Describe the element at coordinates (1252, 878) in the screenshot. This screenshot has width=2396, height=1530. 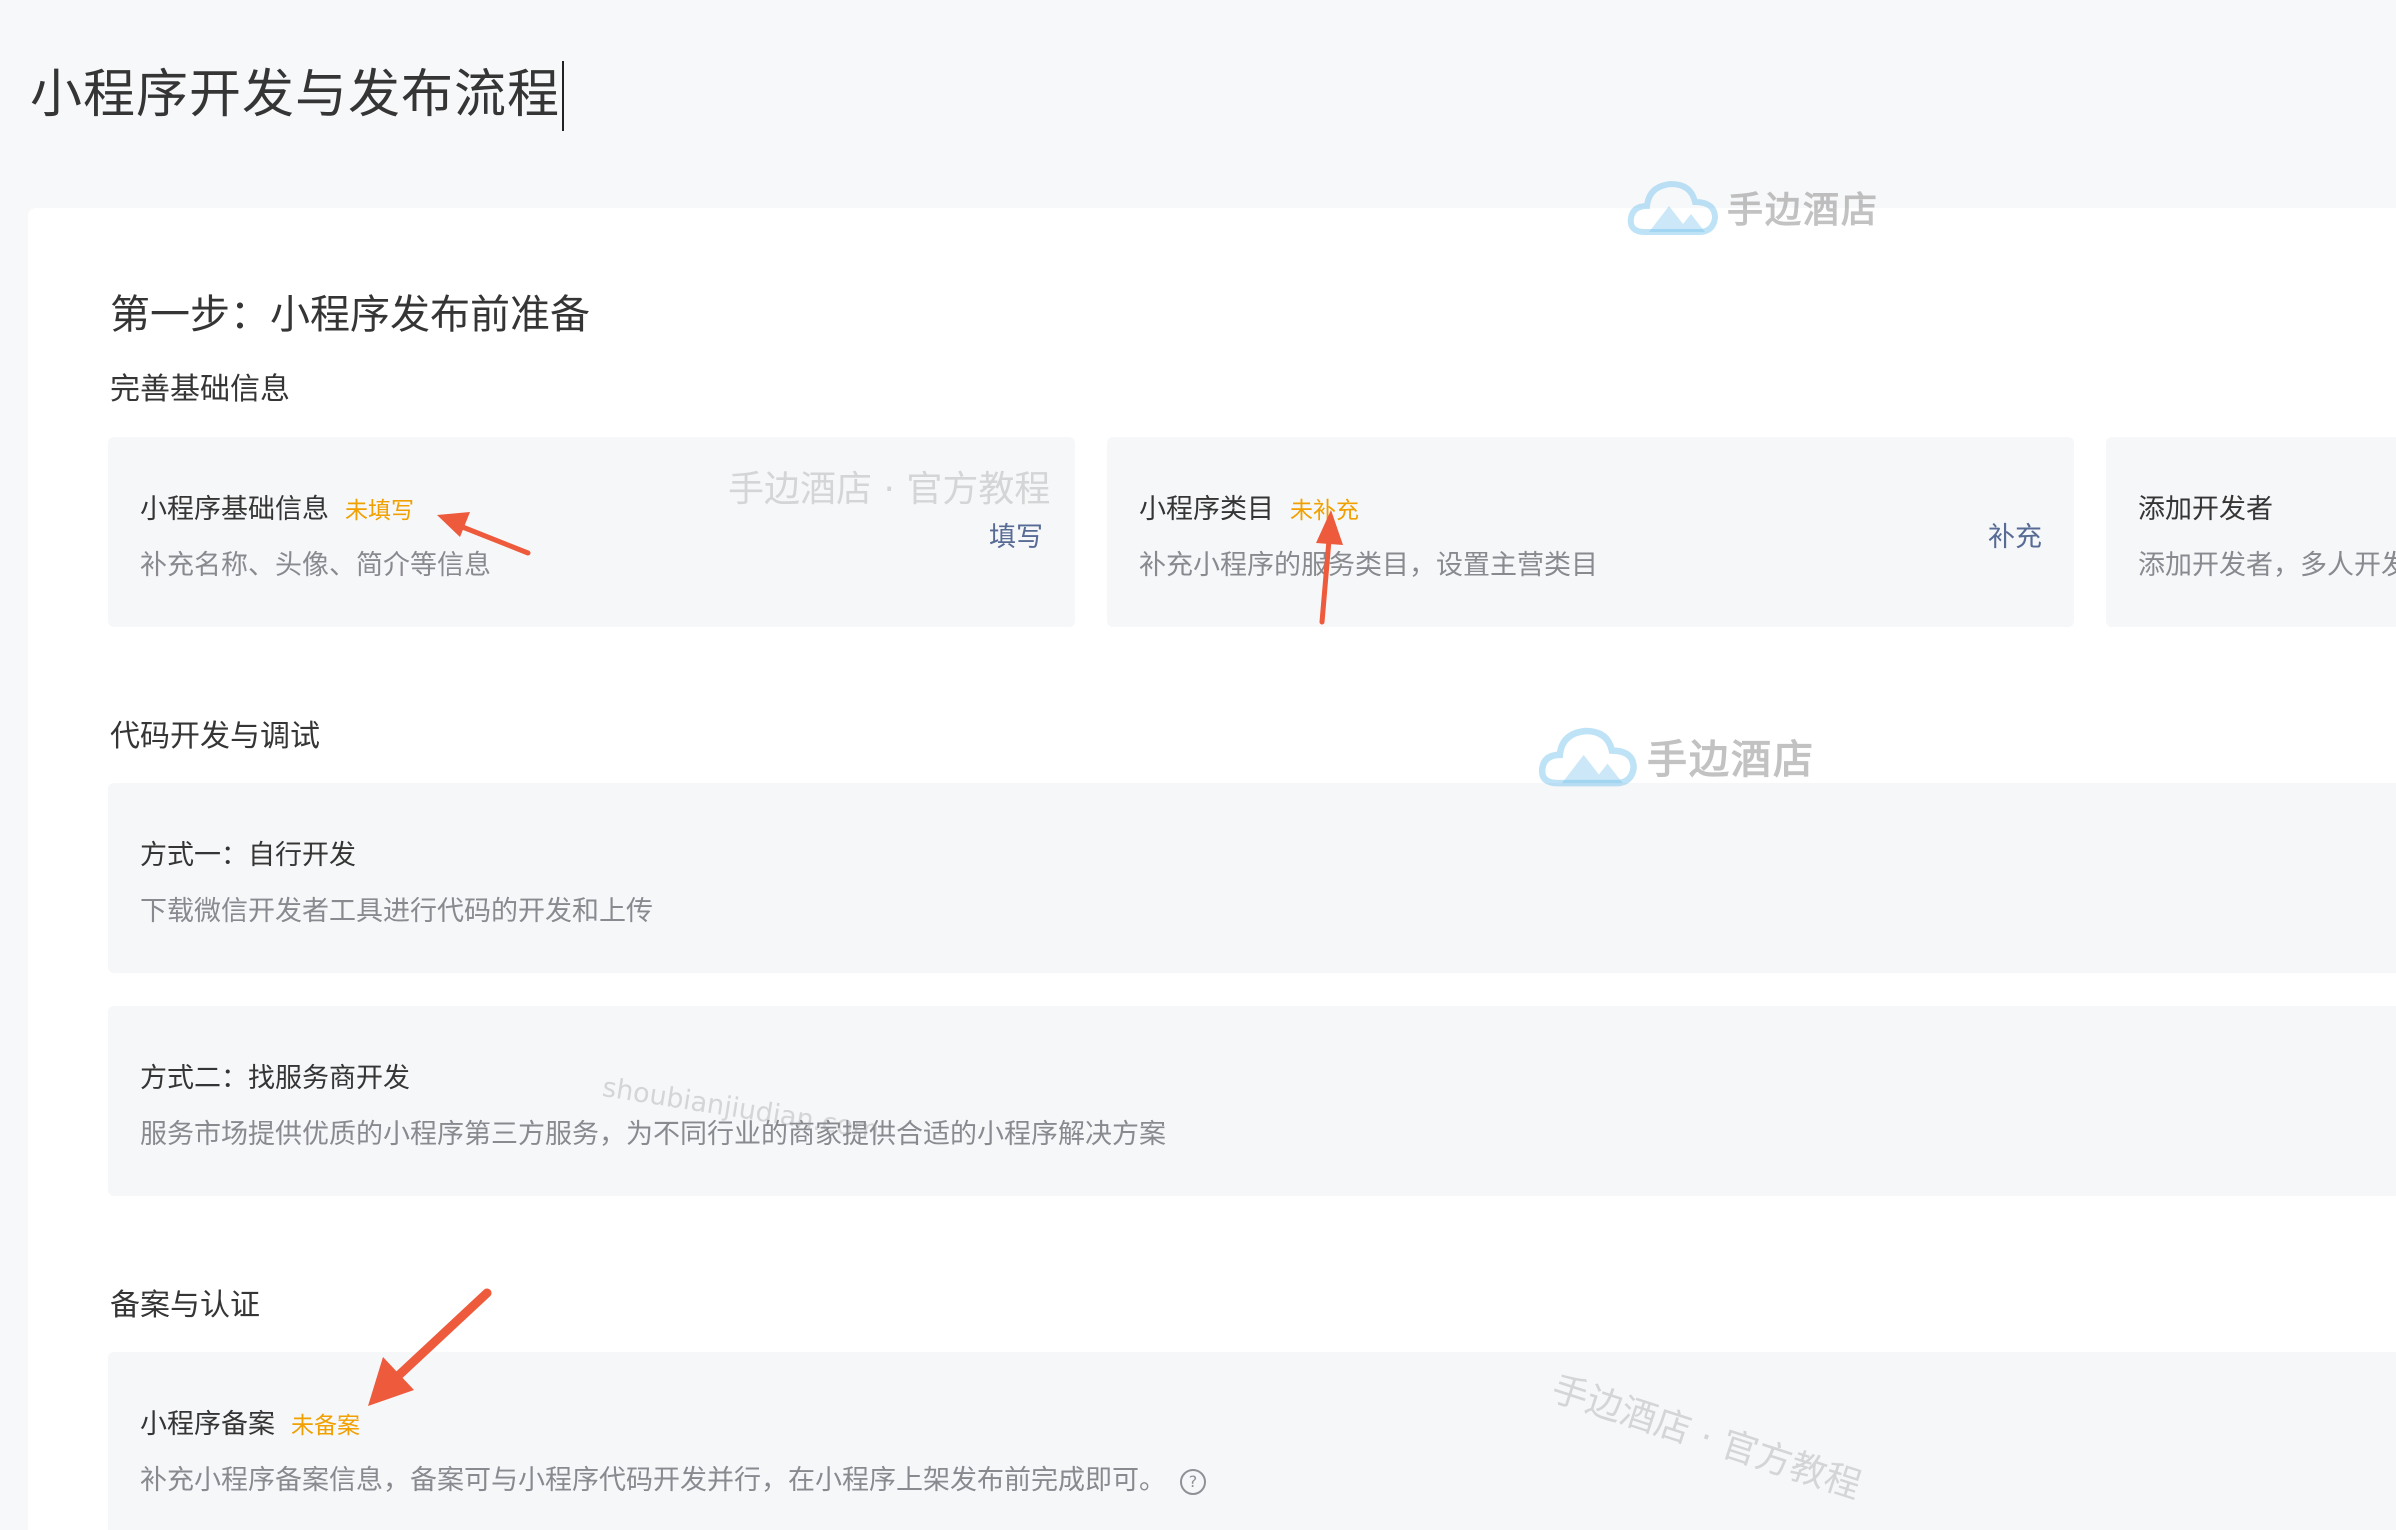
I see `dev-method-self-card: 方式一：自行开发 下载微信开发者工具进行代码的开发和上传` at that location.